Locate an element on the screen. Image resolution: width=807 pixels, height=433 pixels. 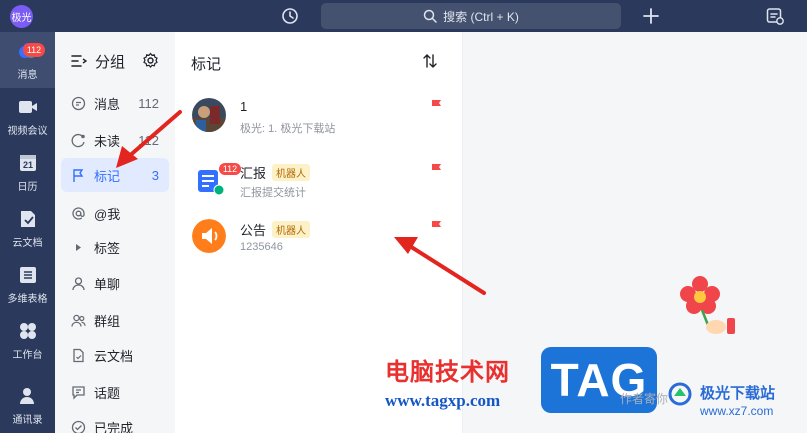
topic-icon is located at coordinates (78, 392).